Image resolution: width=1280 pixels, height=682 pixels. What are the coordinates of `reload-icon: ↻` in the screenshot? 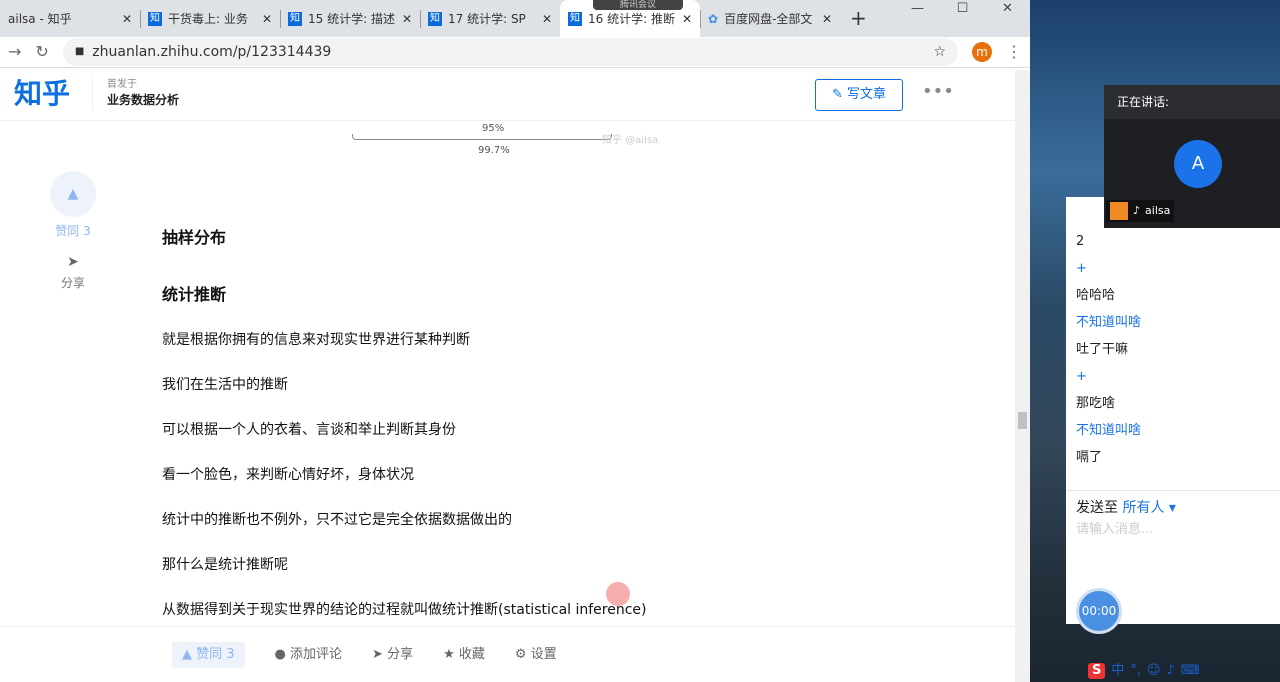 It's located at (41, 52).